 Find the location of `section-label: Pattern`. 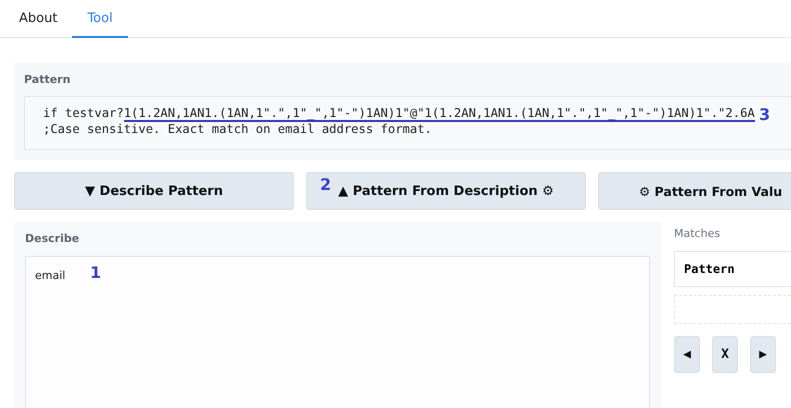

section-label: Pattern is located at coordinates (48, 80).